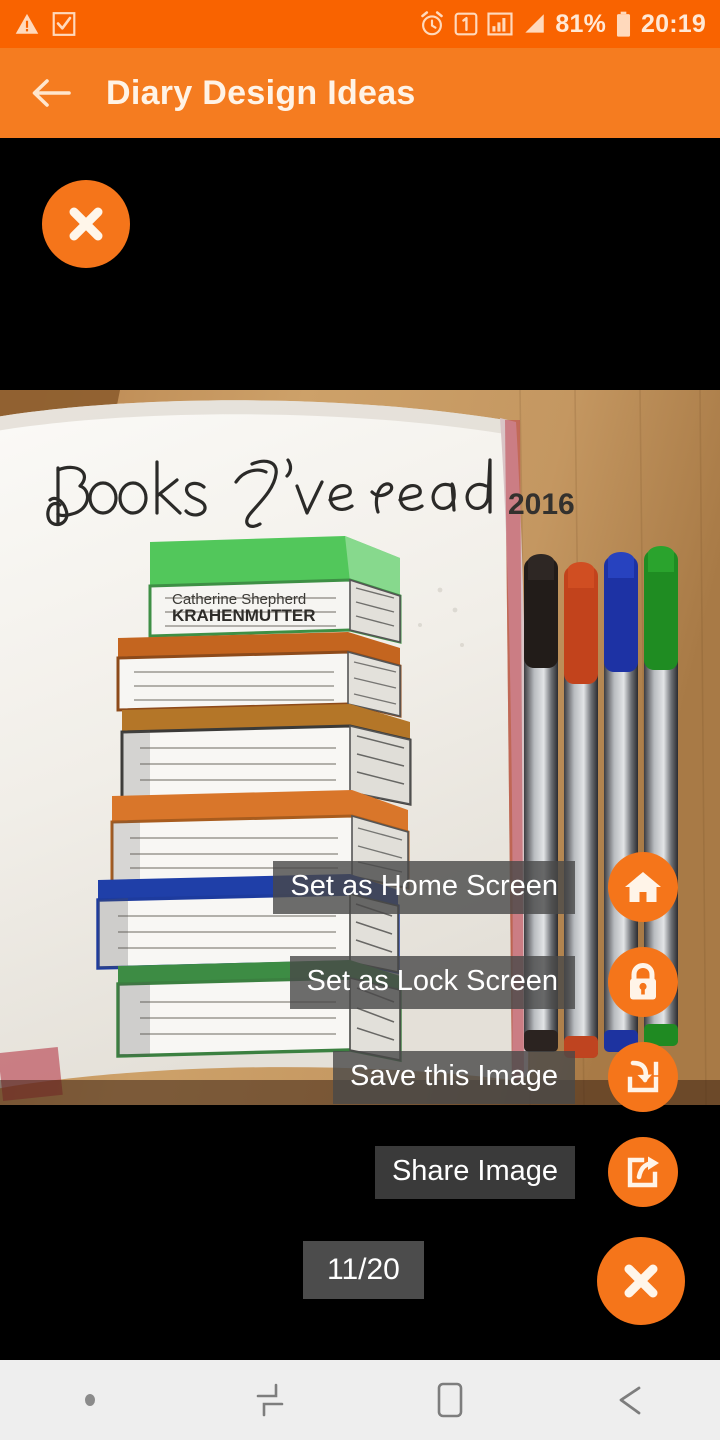  I want to click on nav-recents-button, so click(270, 1400).